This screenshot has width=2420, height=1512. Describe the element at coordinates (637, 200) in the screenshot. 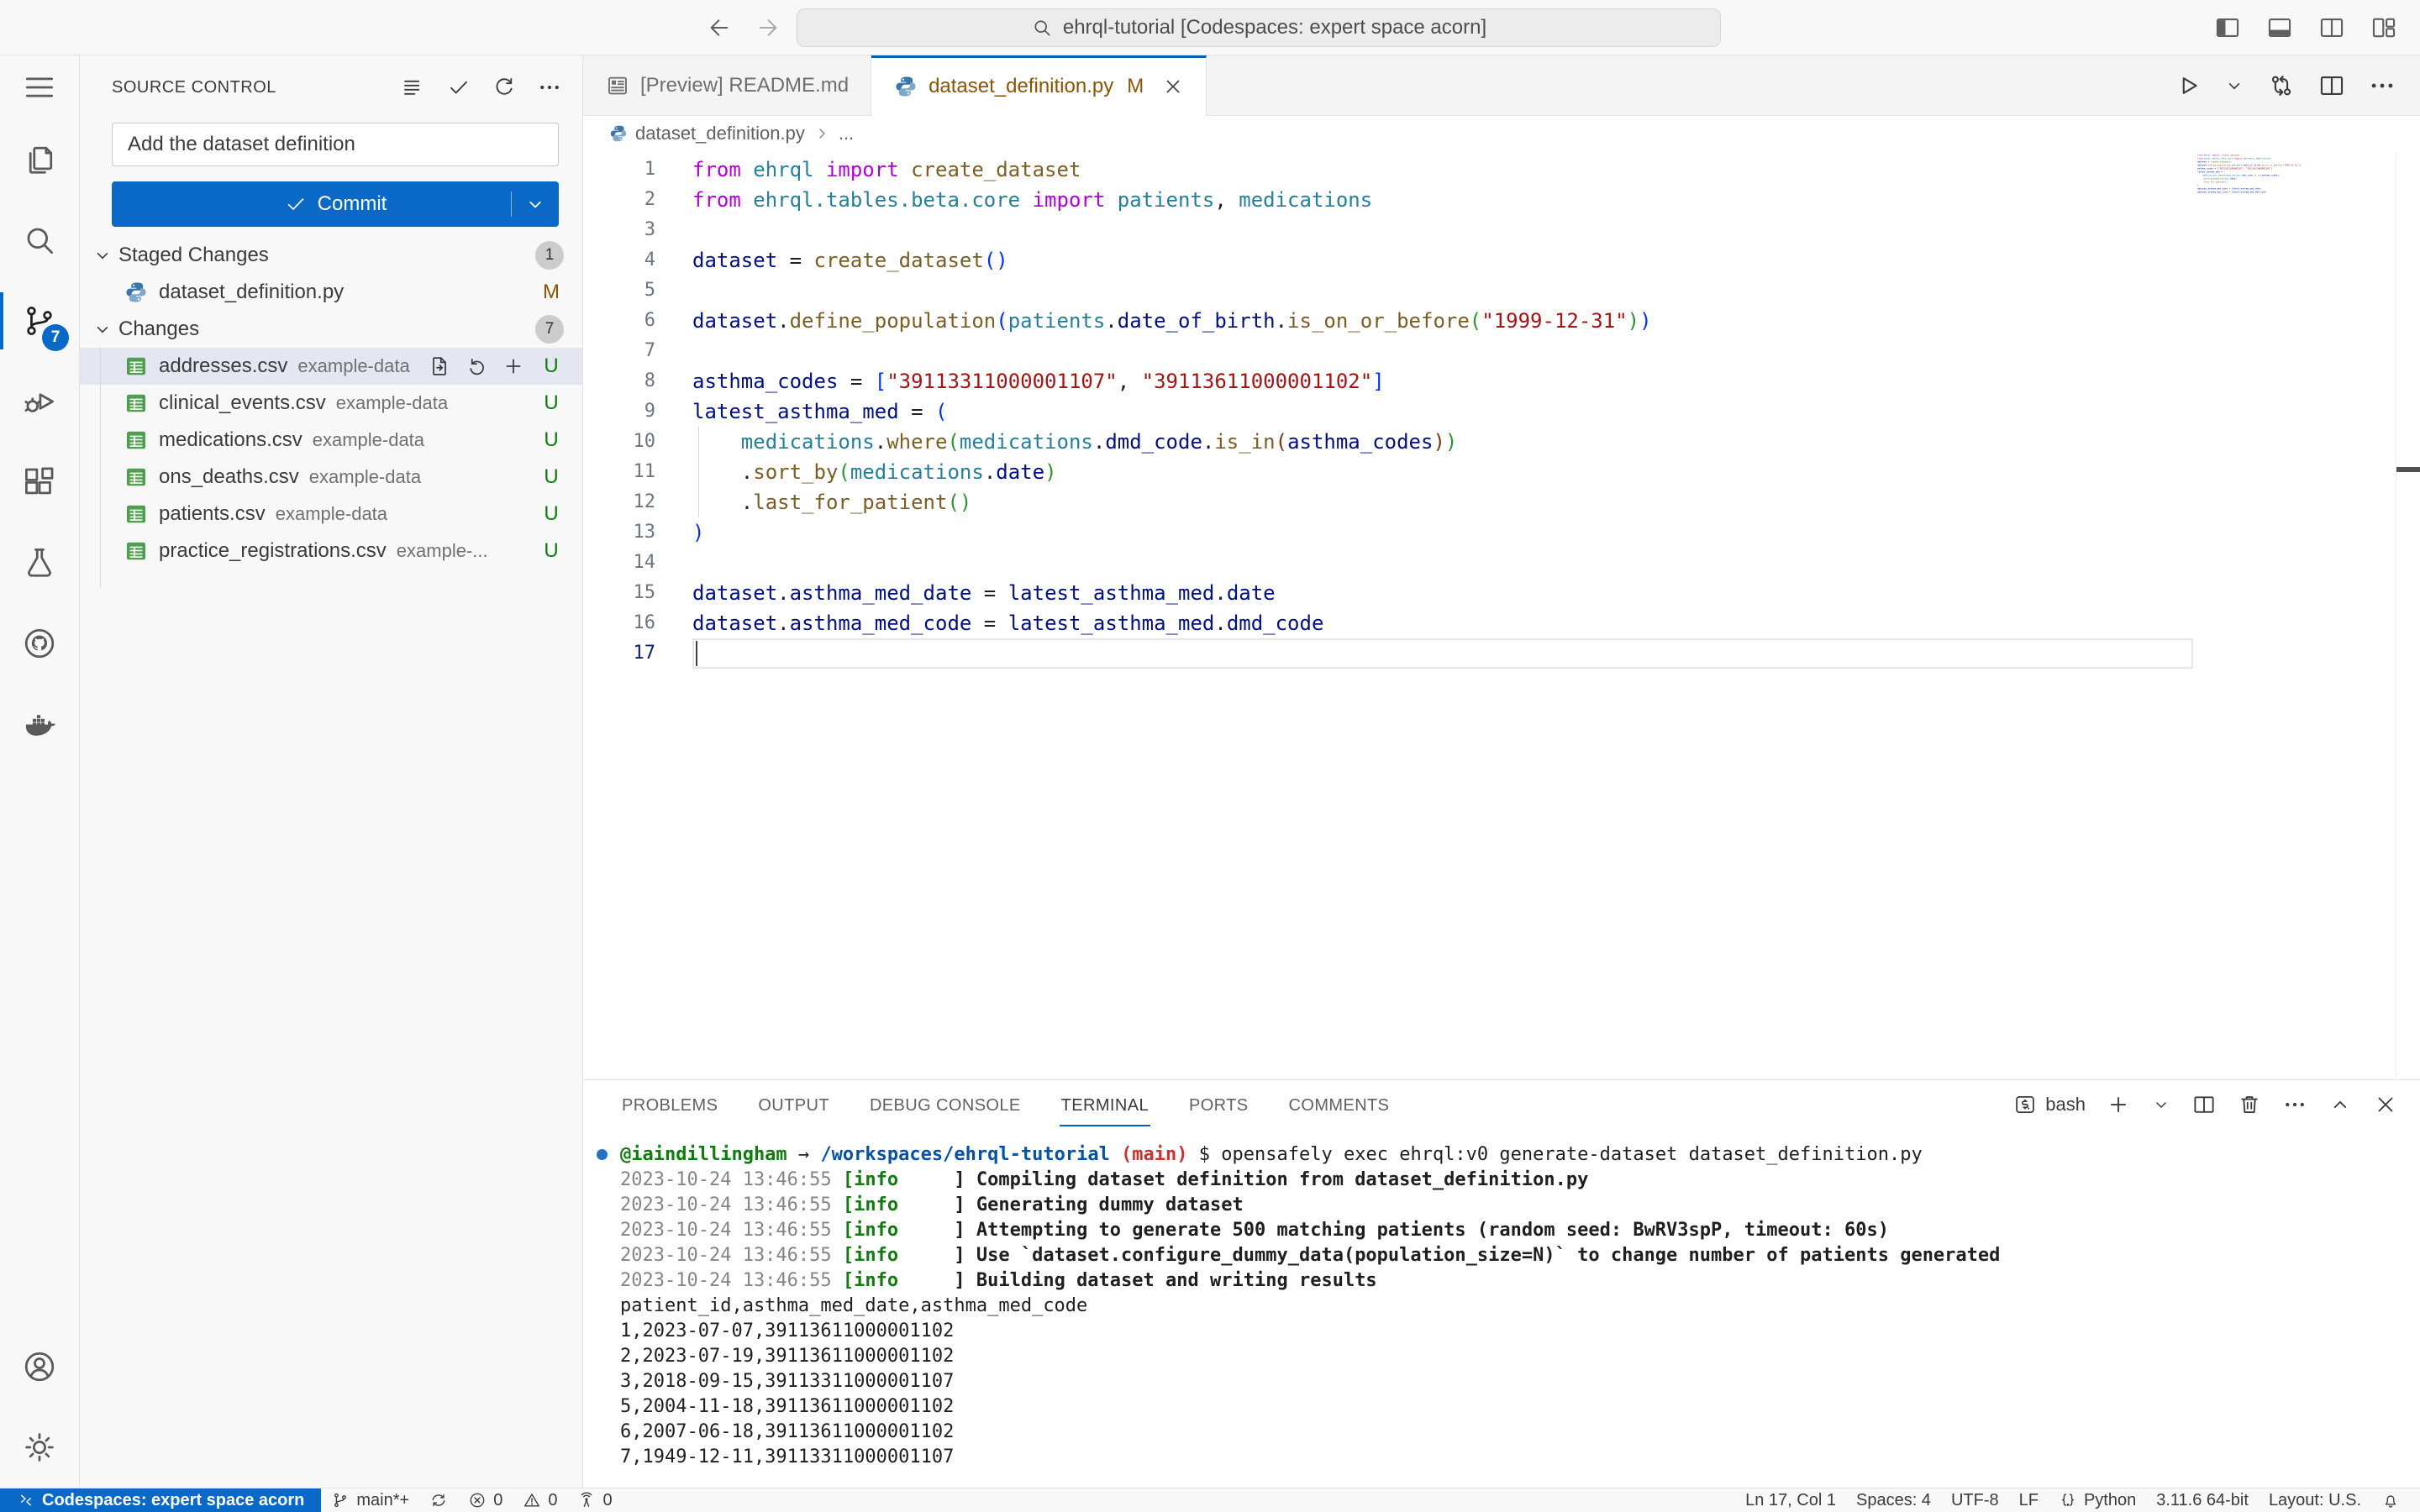

I see `line-number: 2` at that location.